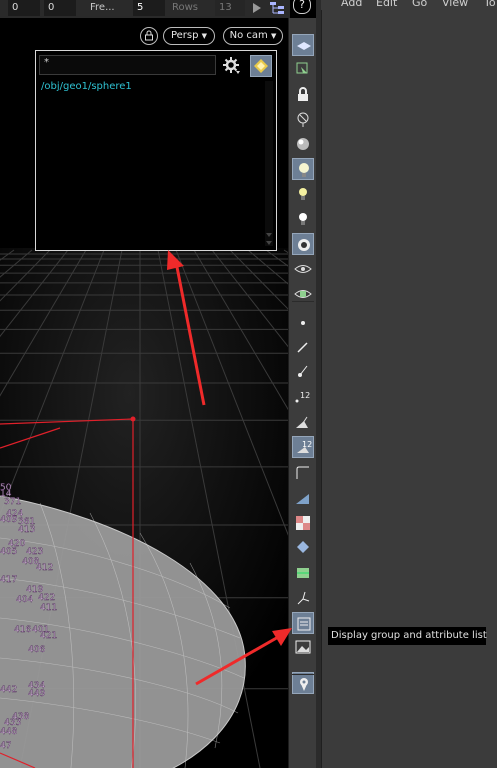 The image size is (497, 768). I want to click on display-points-icon, so click(303, 323).